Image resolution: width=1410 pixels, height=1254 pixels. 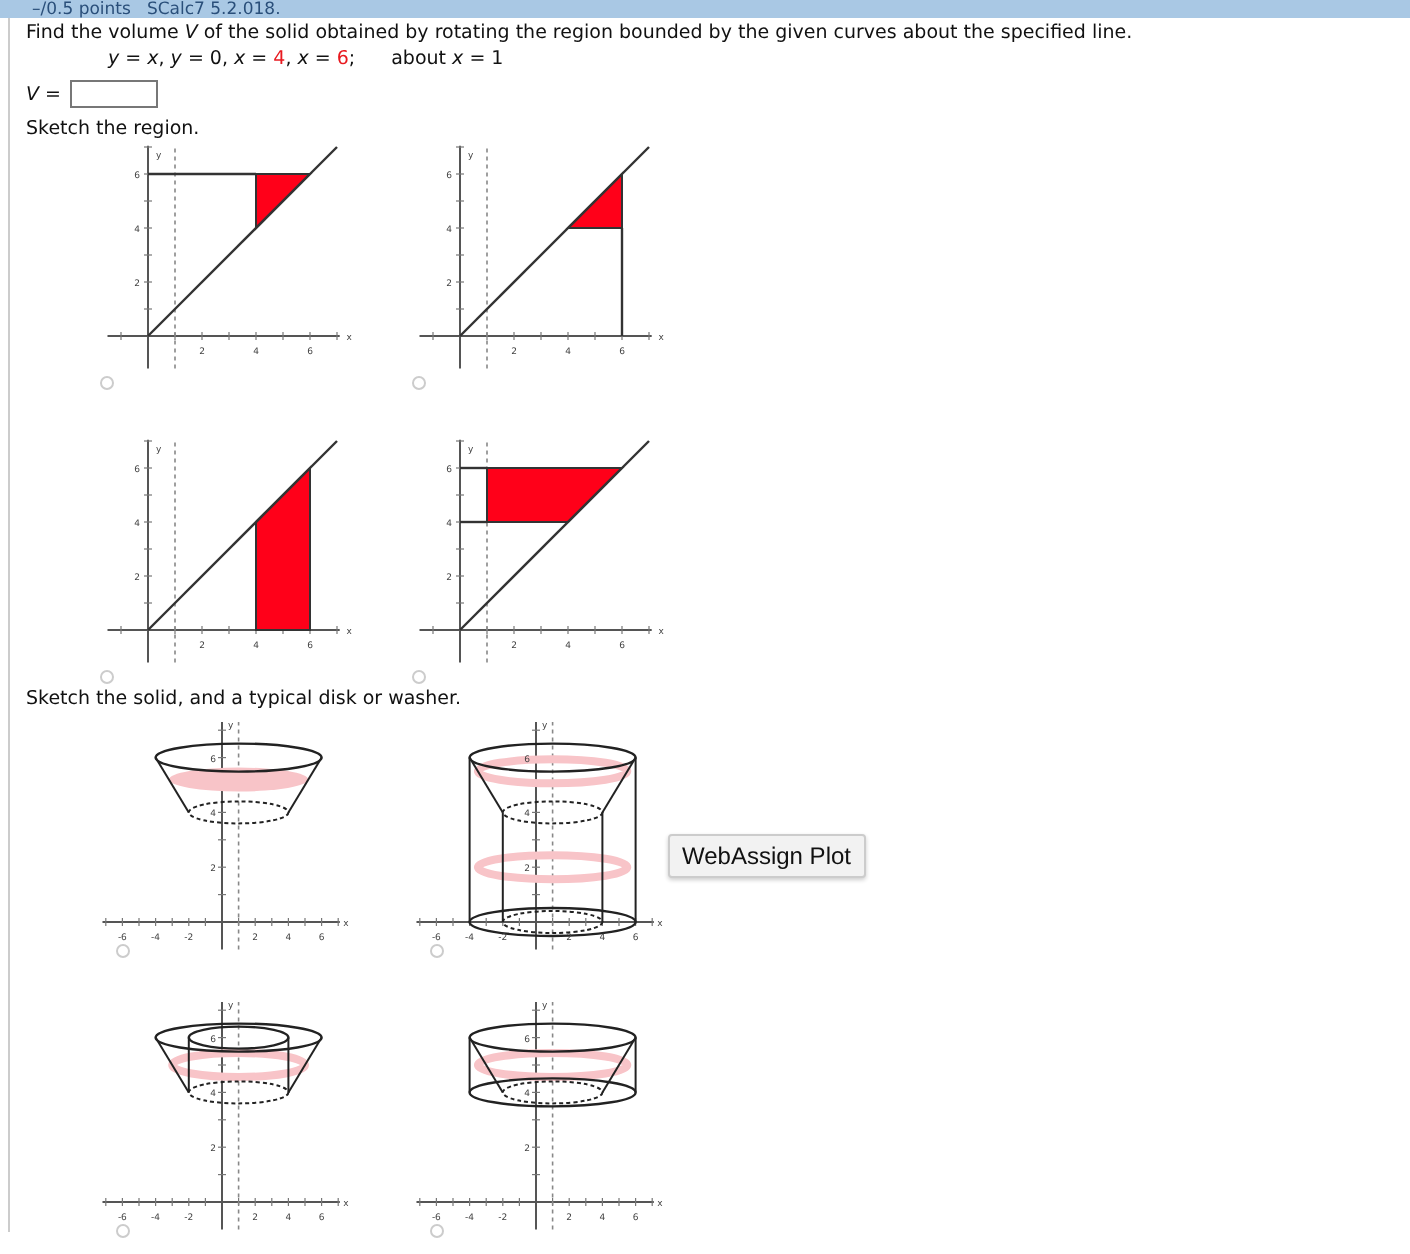 I want to click on curve-equations: y = x, y = 0, x = 4, x = 6;, so click(x=232, y=59).